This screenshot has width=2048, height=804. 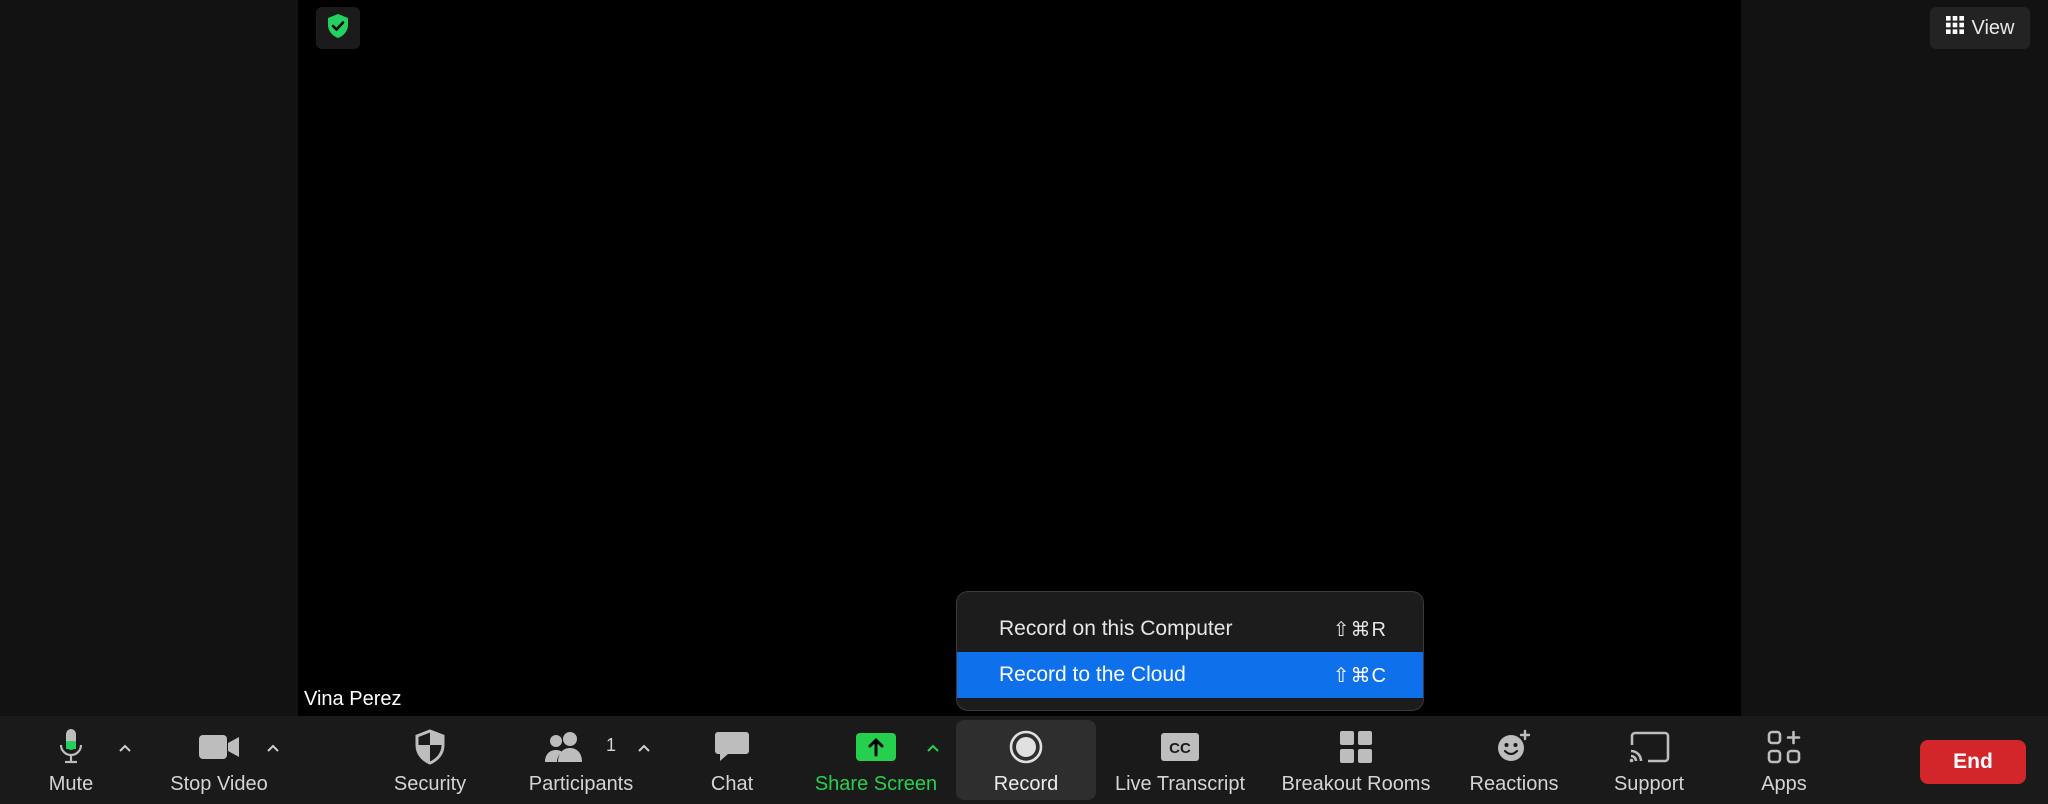 I want to click on apps-icon, so click(x=1784, y=747).